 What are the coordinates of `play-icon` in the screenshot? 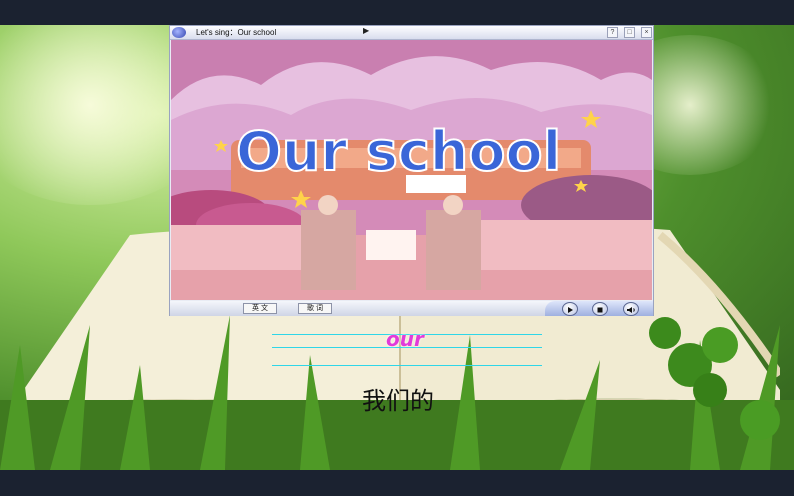 It's located at (570, 309).